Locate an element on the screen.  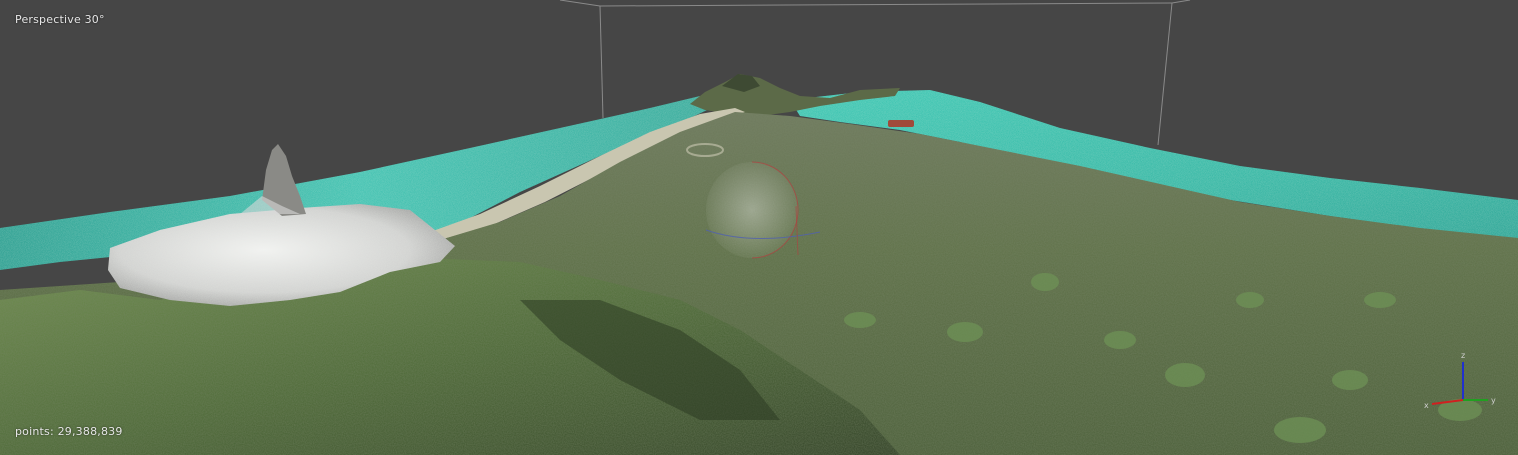
projection-label: Perspective 30° is located at coordinates (60, 19).